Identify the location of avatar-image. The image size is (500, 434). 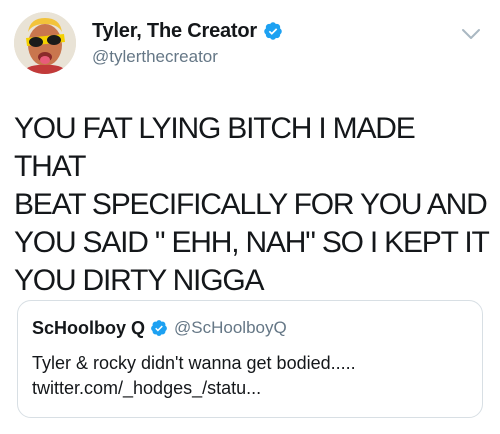
(45, 43).